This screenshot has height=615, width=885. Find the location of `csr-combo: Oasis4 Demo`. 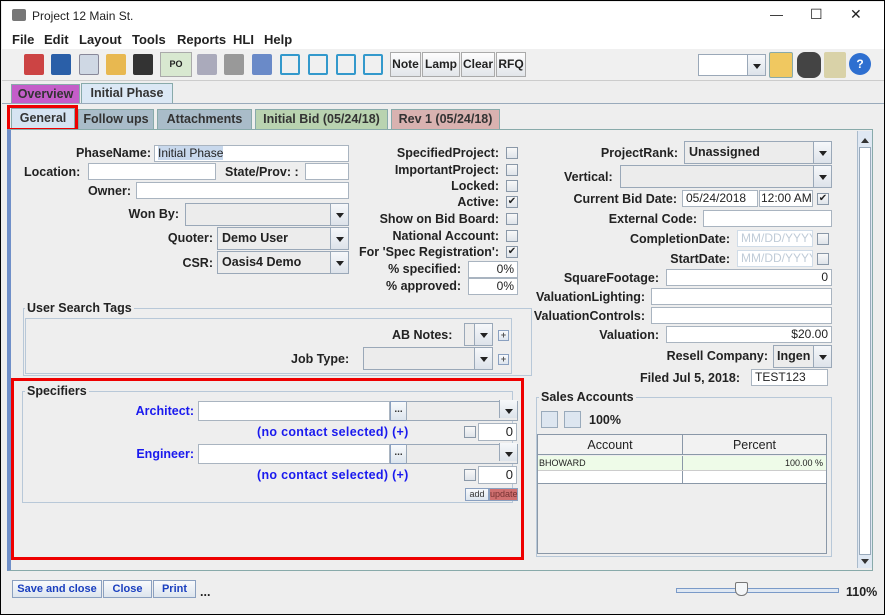

csr-combo: Oasis4 Demo is located at coordinates (283, 262).